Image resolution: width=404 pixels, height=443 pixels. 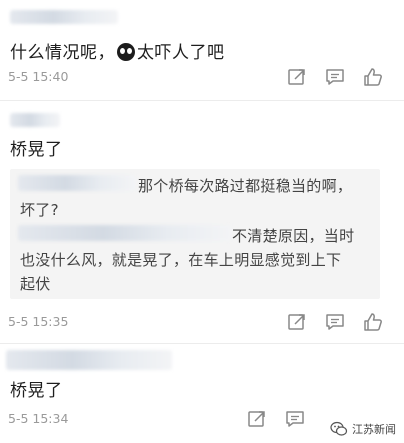 I want to click on wechat-icon, so click(x=339, y=428).